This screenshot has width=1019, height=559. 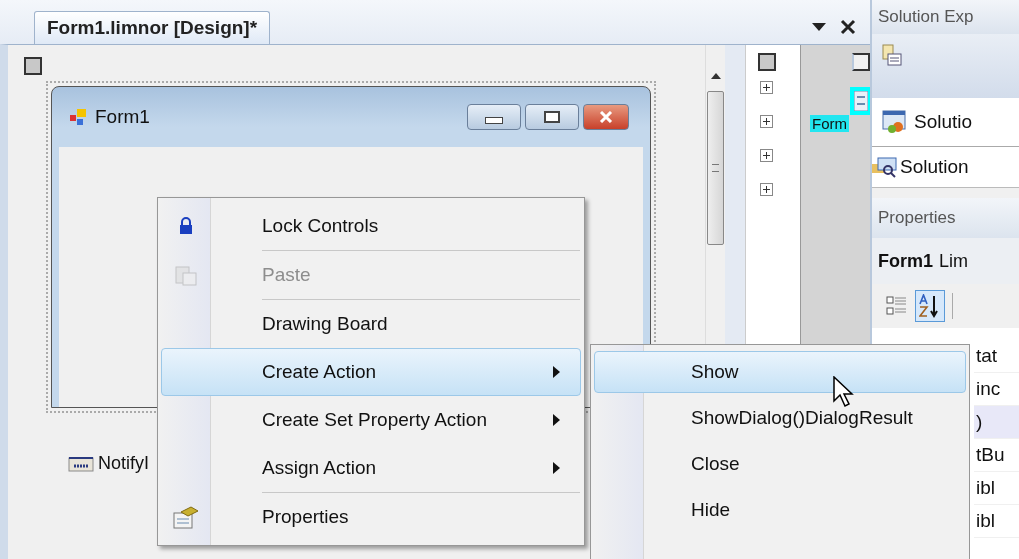 What do you see at coordinates (371, 372) in the screenshot?
I see `menu-item: Create Action` at bounding box center [371, 372].